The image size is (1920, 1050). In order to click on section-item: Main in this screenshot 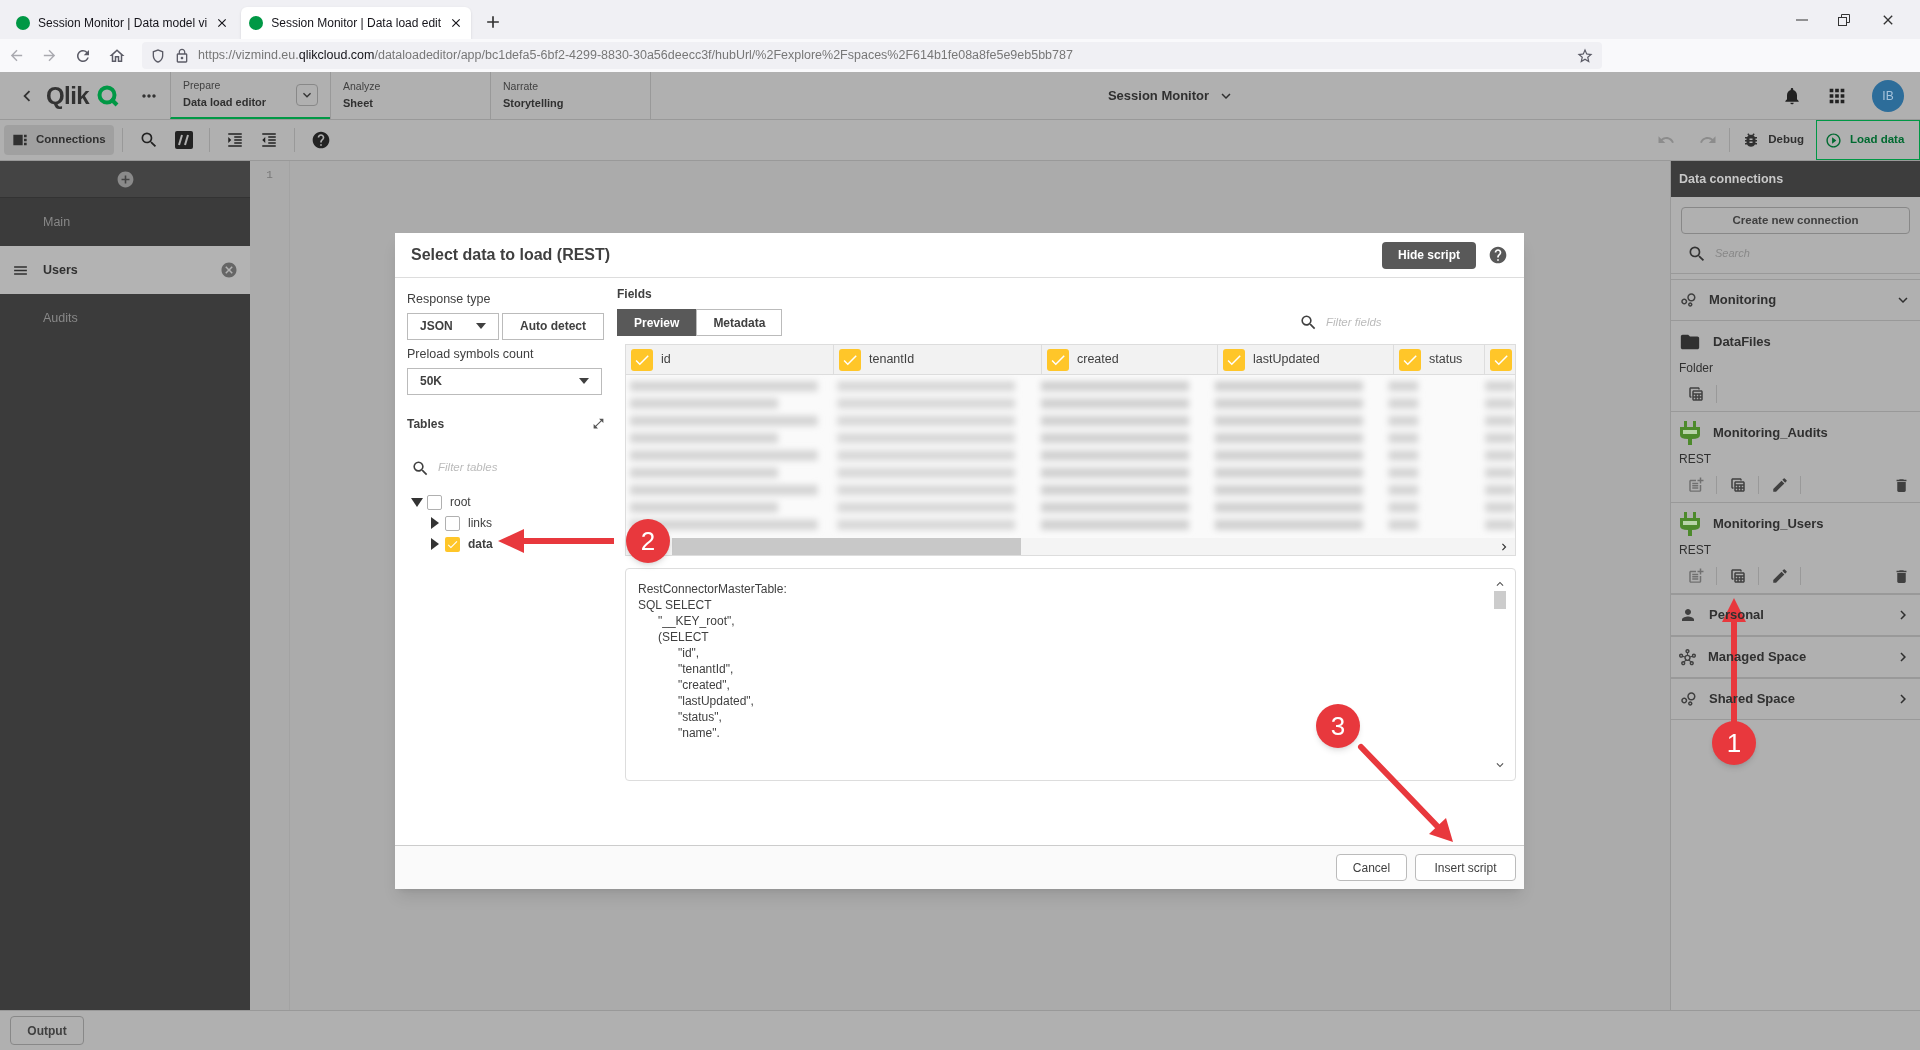, I will do `click(125, 222)`.